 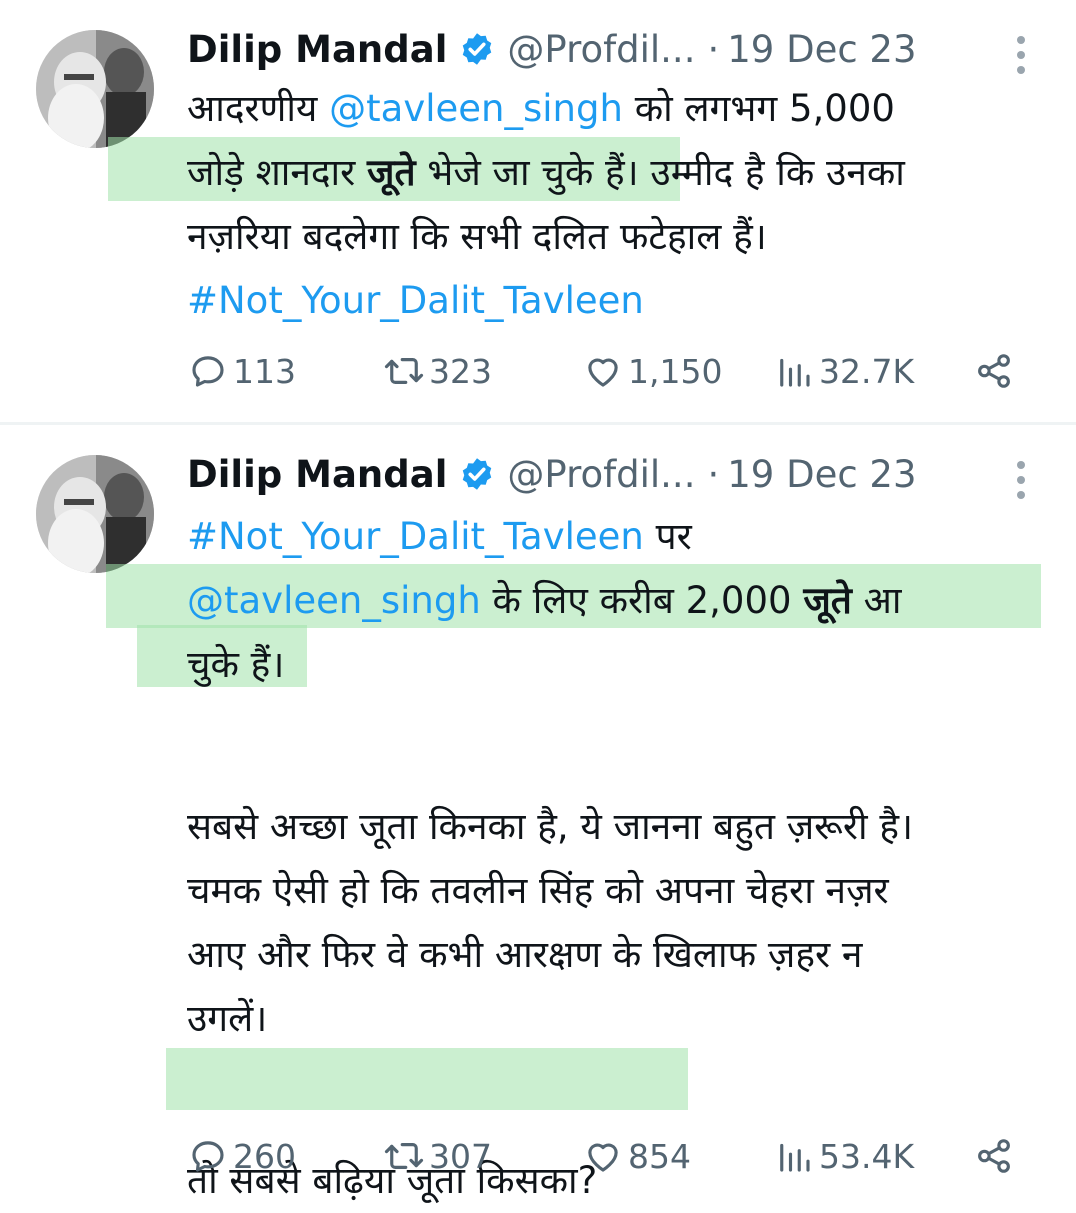 I want to click on text-line: @tavleen_singh के लिए करीब 2,000 जूते आ, so click(x=617, y=601).